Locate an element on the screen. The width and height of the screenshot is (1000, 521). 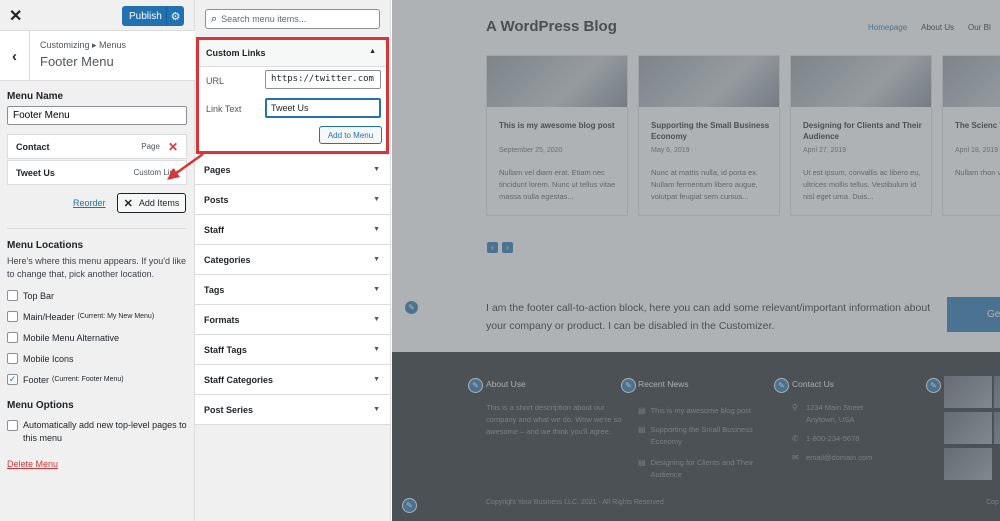
location-main-header: Main/Header (Current: My New Menu) is located at coordinates (80, 316).